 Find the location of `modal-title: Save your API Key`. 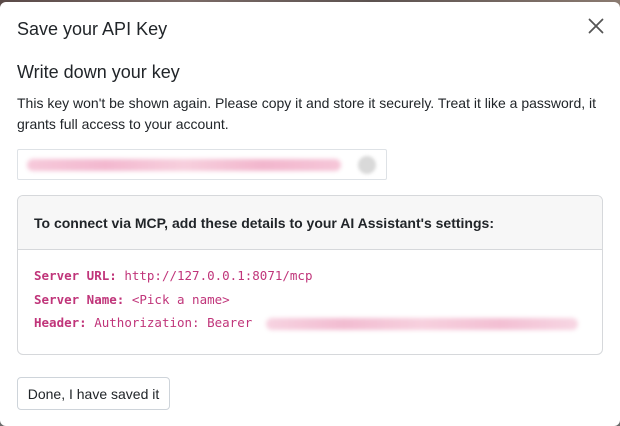

modal-title: Save your API Key is located at coordinates (92, 29).